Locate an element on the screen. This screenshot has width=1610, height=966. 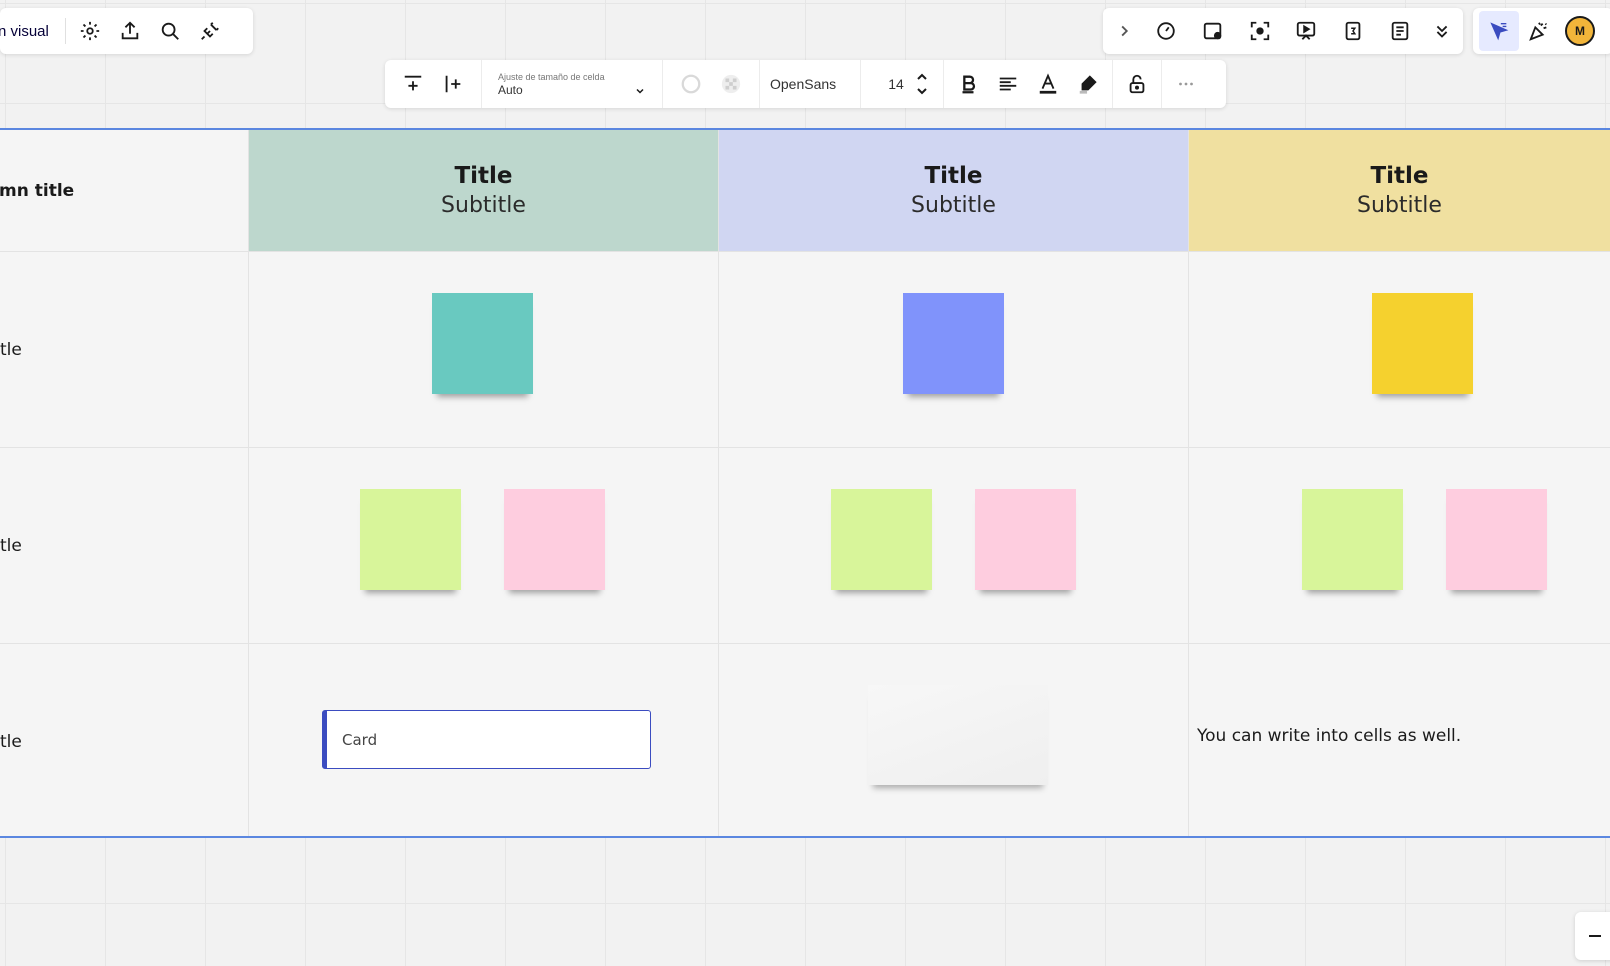
timer-icon is located at coordinates (1166, 31).